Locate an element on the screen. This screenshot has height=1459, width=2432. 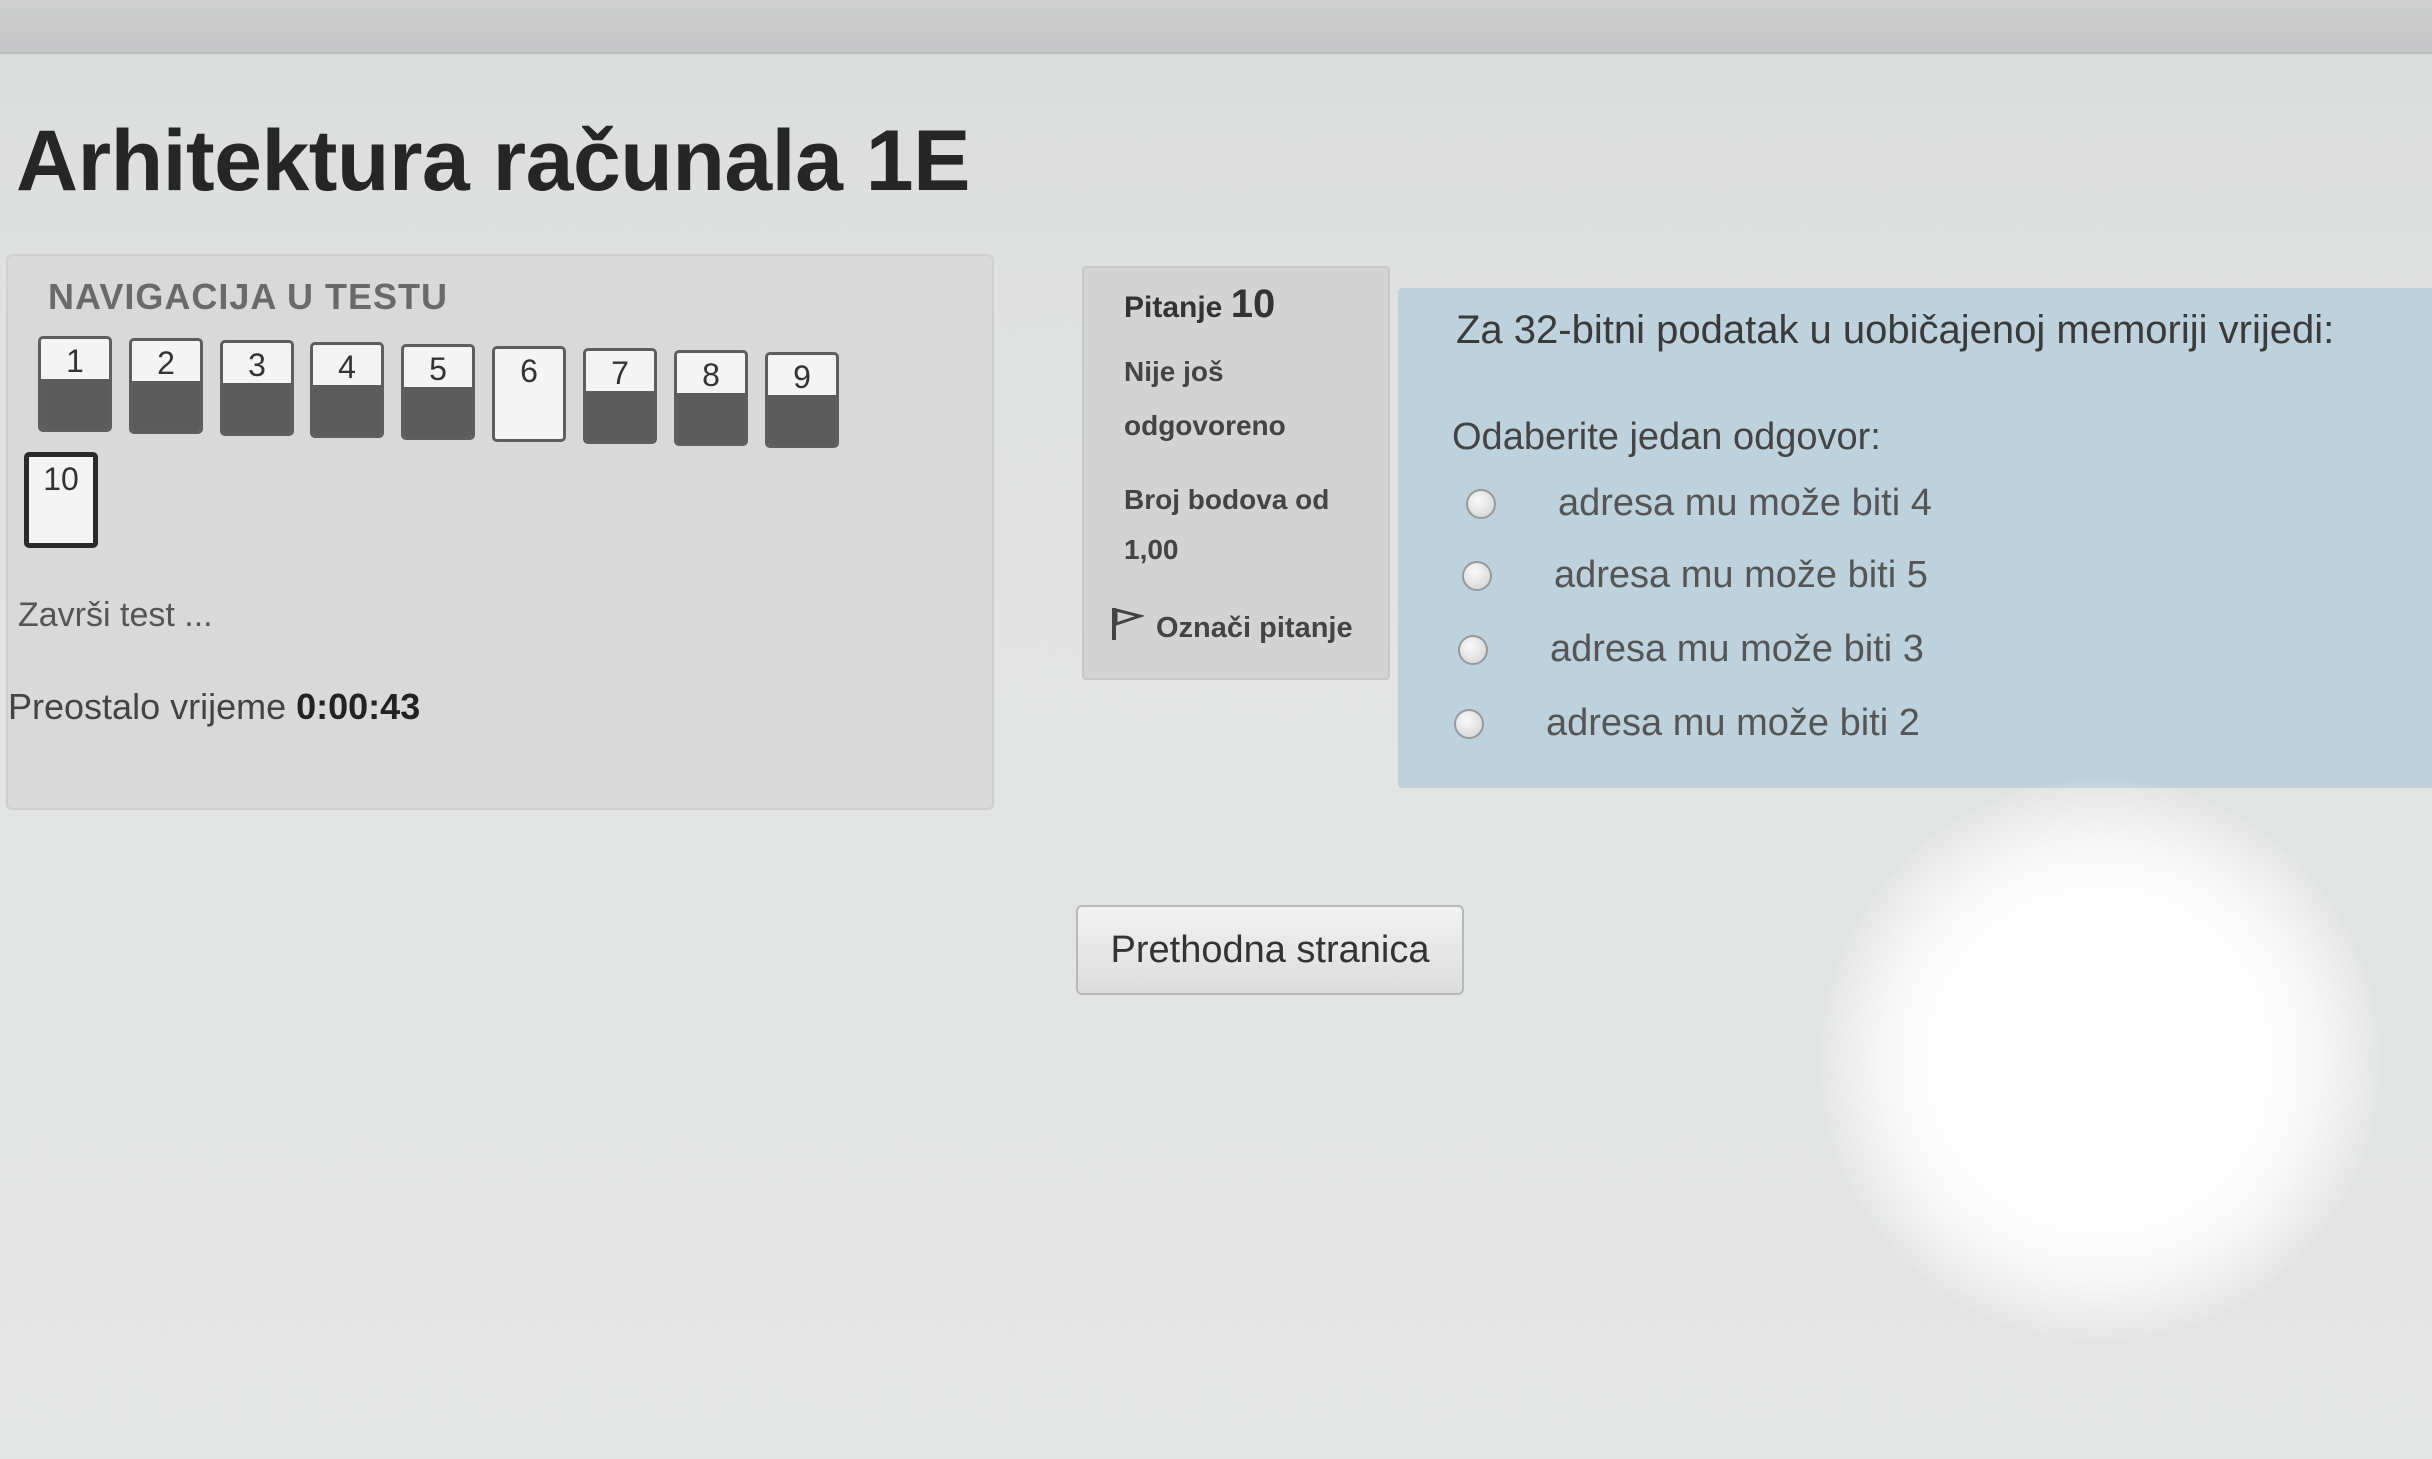
question-number-label: Pitanje is located at coordinates (1173, 307).